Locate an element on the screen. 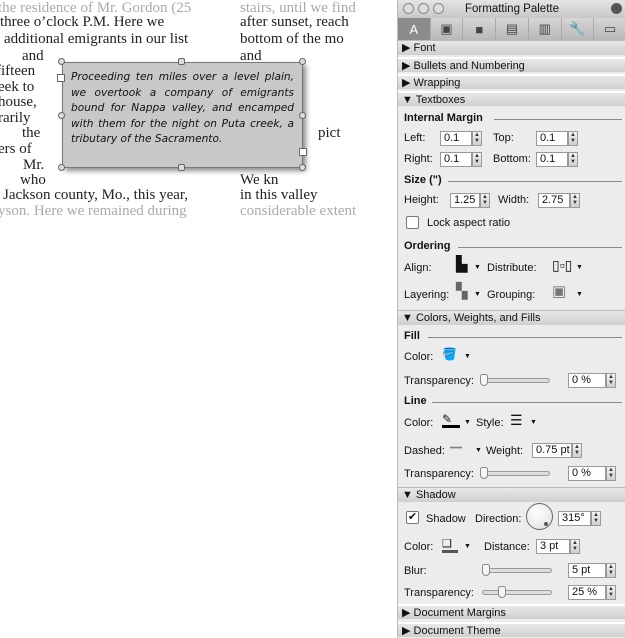  formatting-icon: A is located at coordinates (414, 29).